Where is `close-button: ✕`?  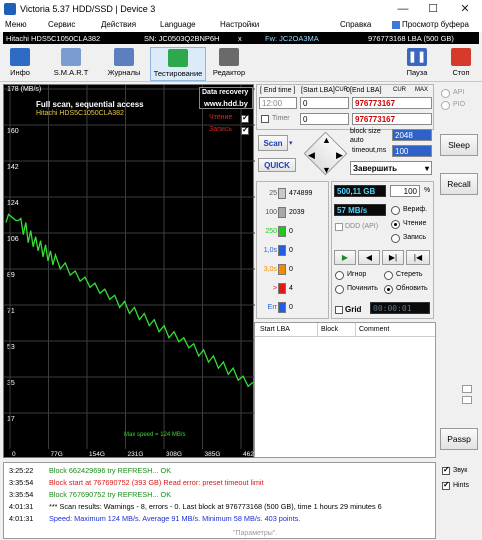 close-button: ✕ is located at coordinates (465, 9).